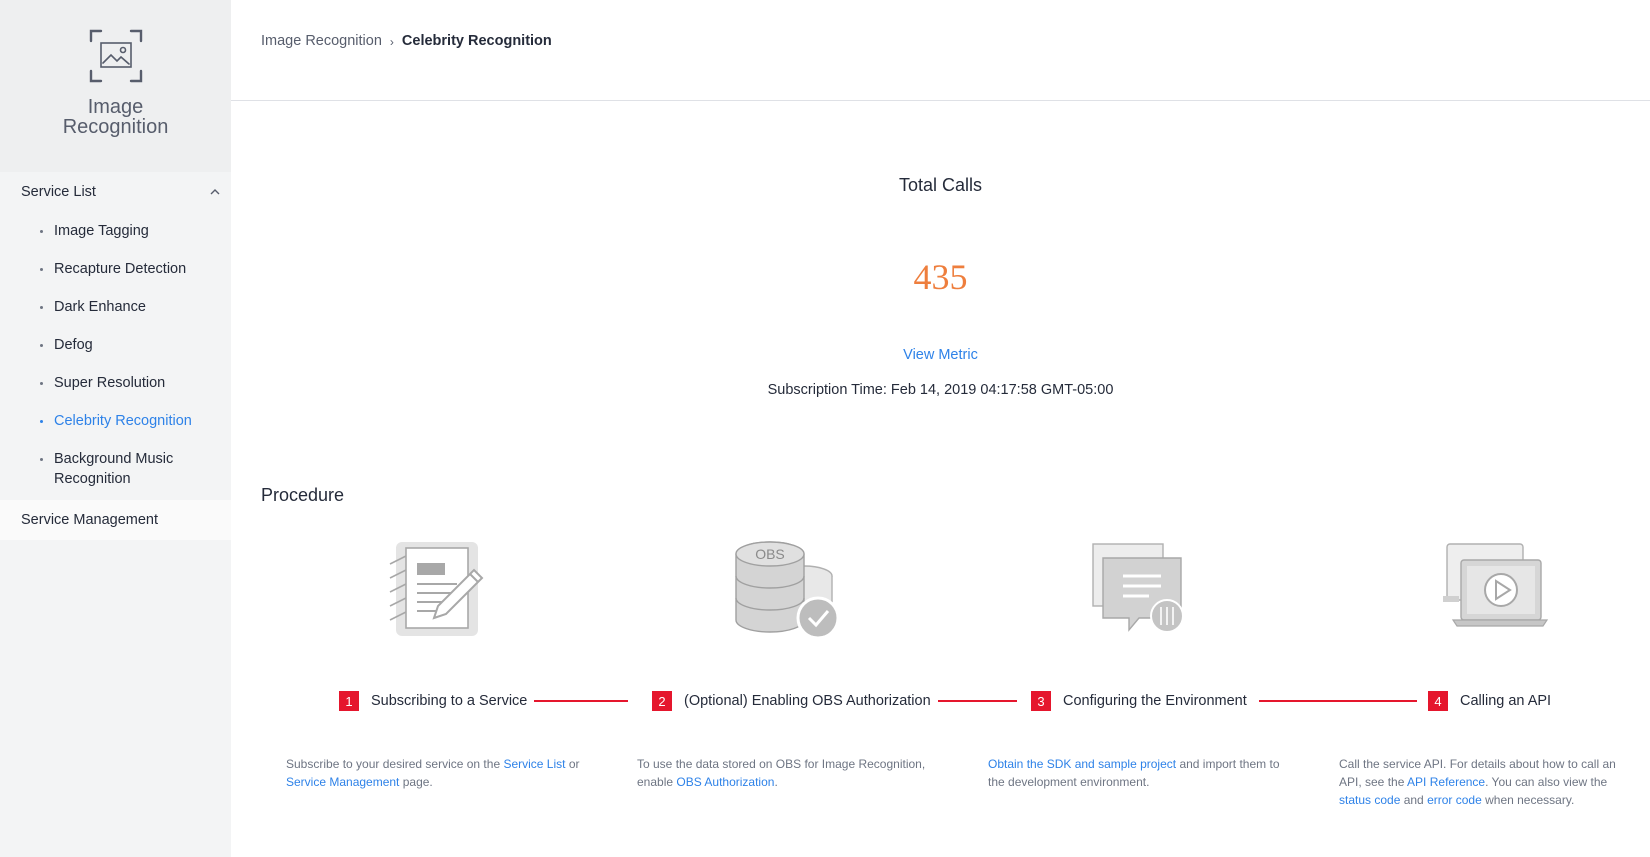 The image size is (1650, 857). I want to click on step-number: 4, so click(1438, 701).